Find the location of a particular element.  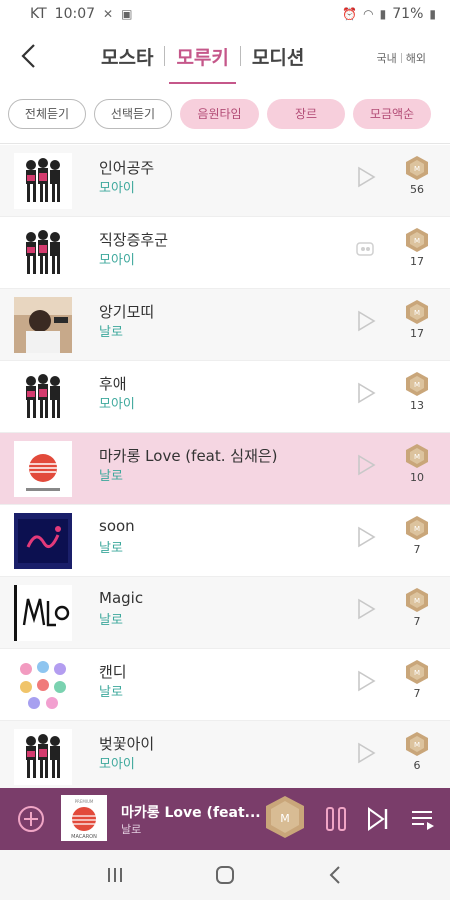

song-title: 앙기모띠 is located at coordinates (127, 312).